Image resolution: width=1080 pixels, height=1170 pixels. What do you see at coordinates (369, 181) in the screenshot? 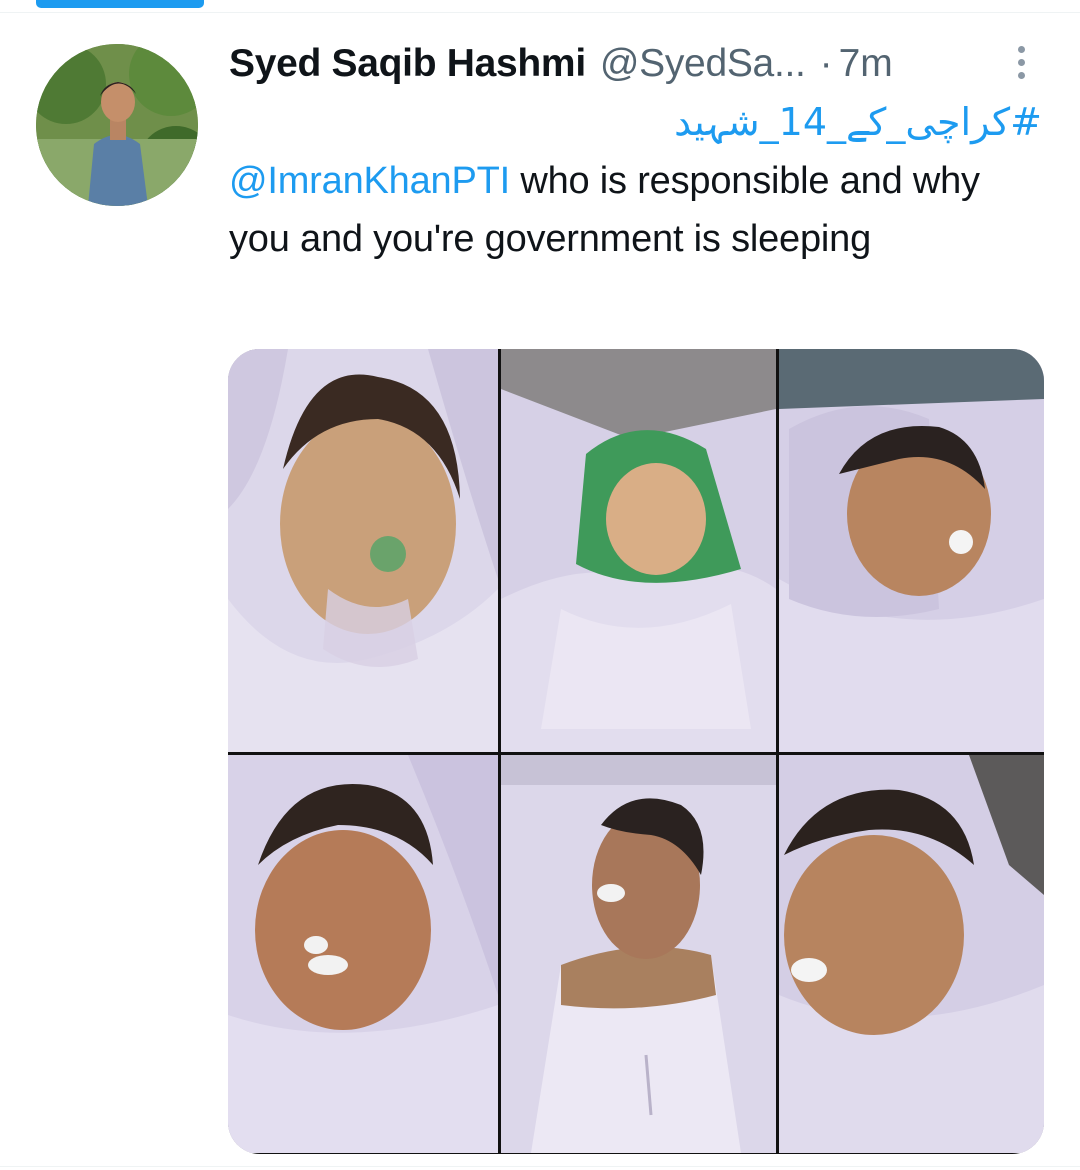
I see `mention-link: @ImranKhanPTI` at bounding box center [369, 181].